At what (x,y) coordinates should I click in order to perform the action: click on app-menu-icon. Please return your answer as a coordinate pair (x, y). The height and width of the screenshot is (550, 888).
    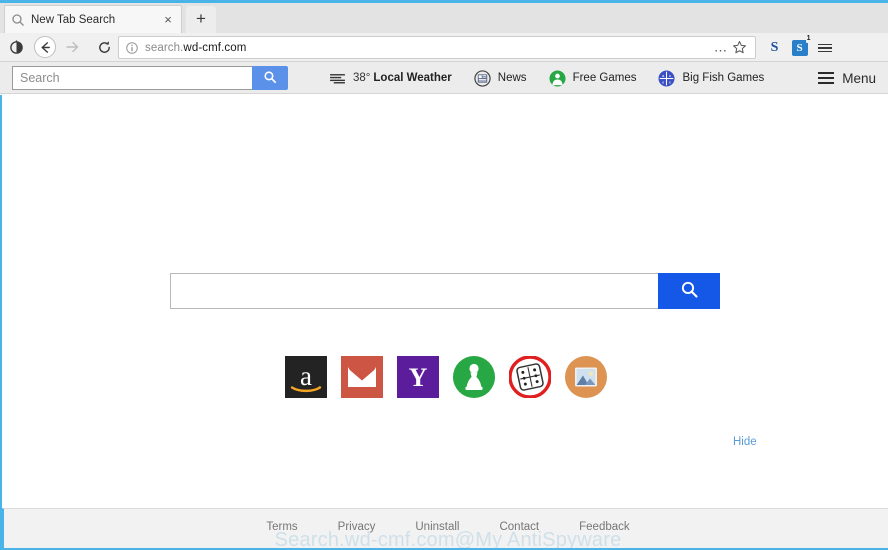
    Looking at the image, I should click on (824, 48).